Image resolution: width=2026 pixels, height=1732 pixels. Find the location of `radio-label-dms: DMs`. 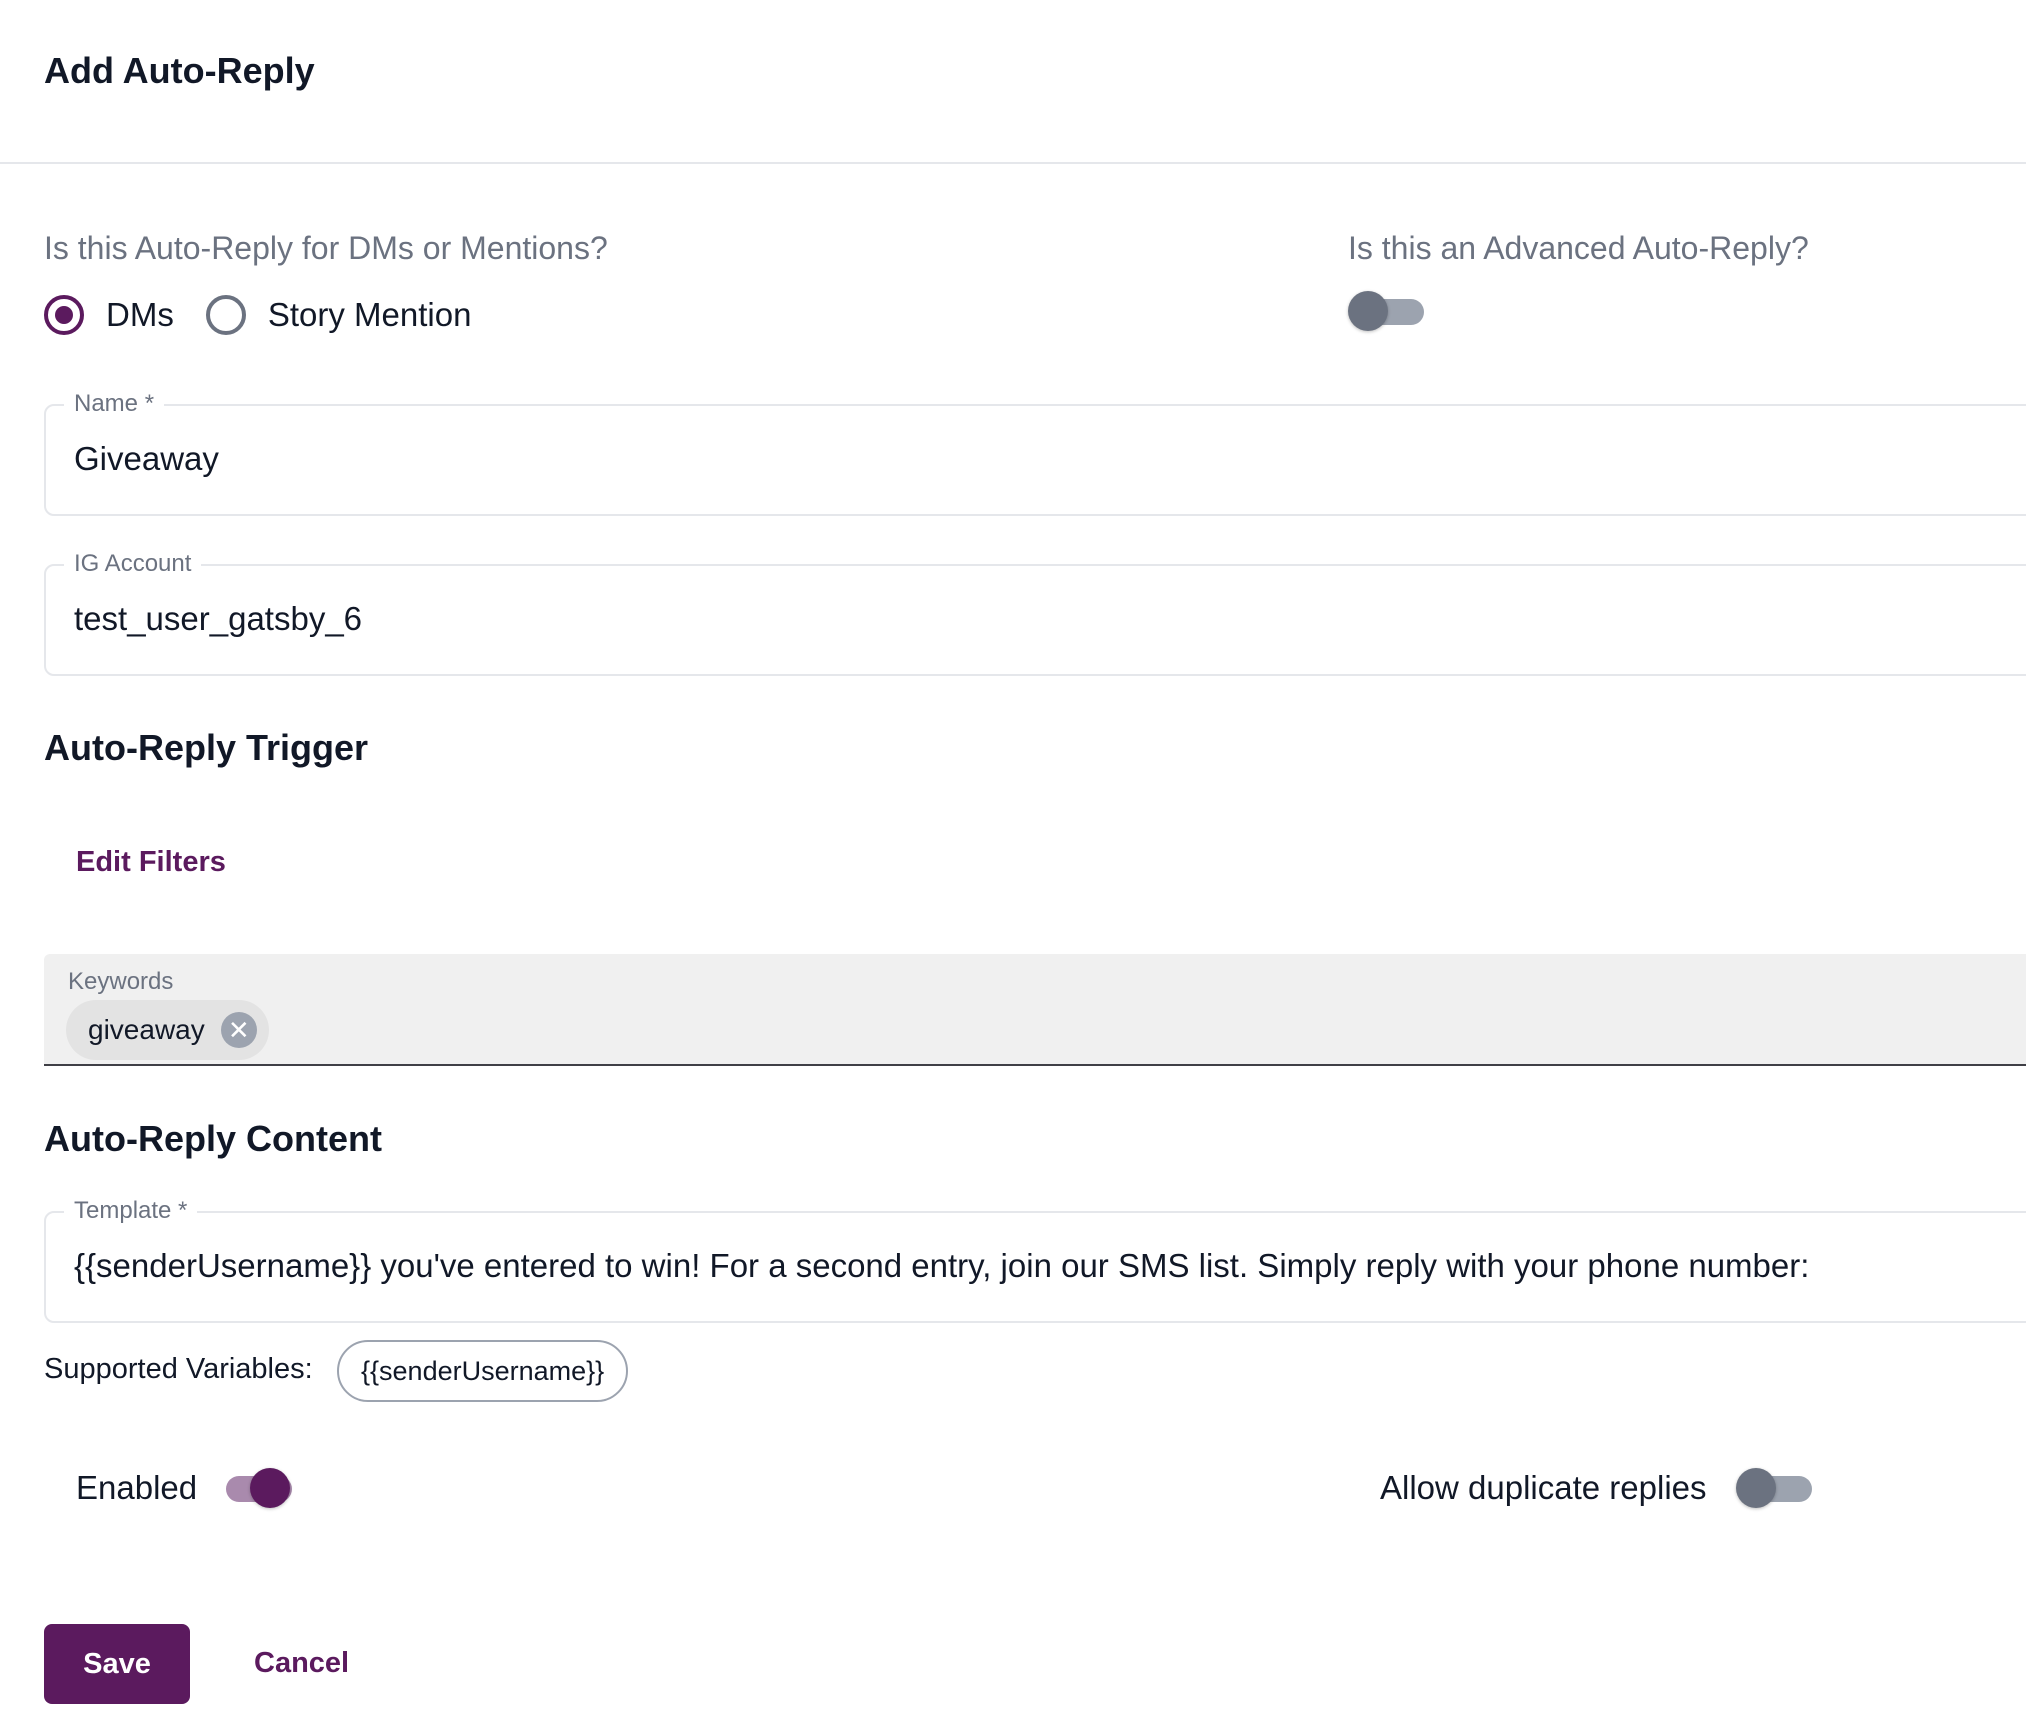

radio-label-dms: DMs is located at coordinates (140, 314).